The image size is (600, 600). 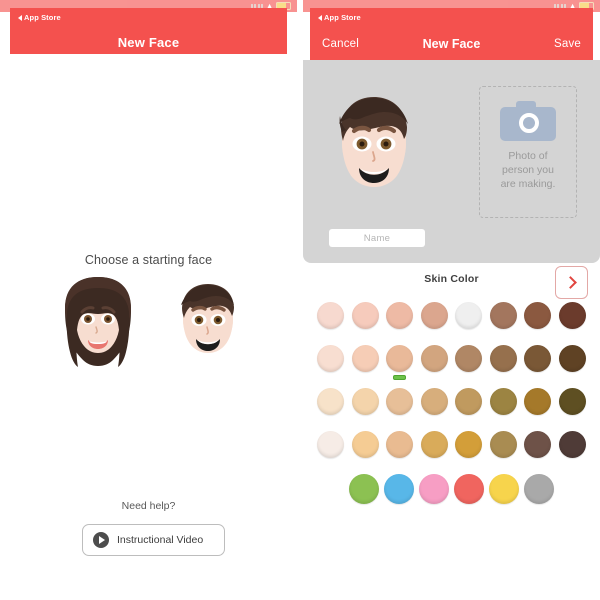 What do you see at coordinates (148, 260) in the screenshot?
I see `choose-starting-face-label: Choose a starting face` at bounding box center [148, 260].